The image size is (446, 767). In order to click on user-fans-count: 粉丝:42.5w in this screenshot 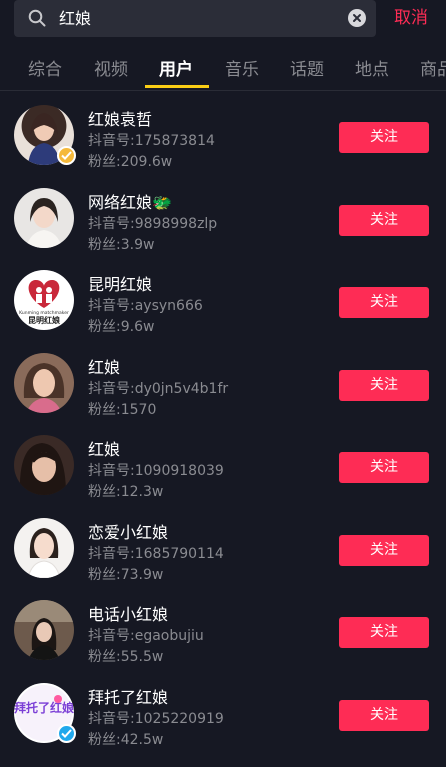, I will do `click(126, 740)`.